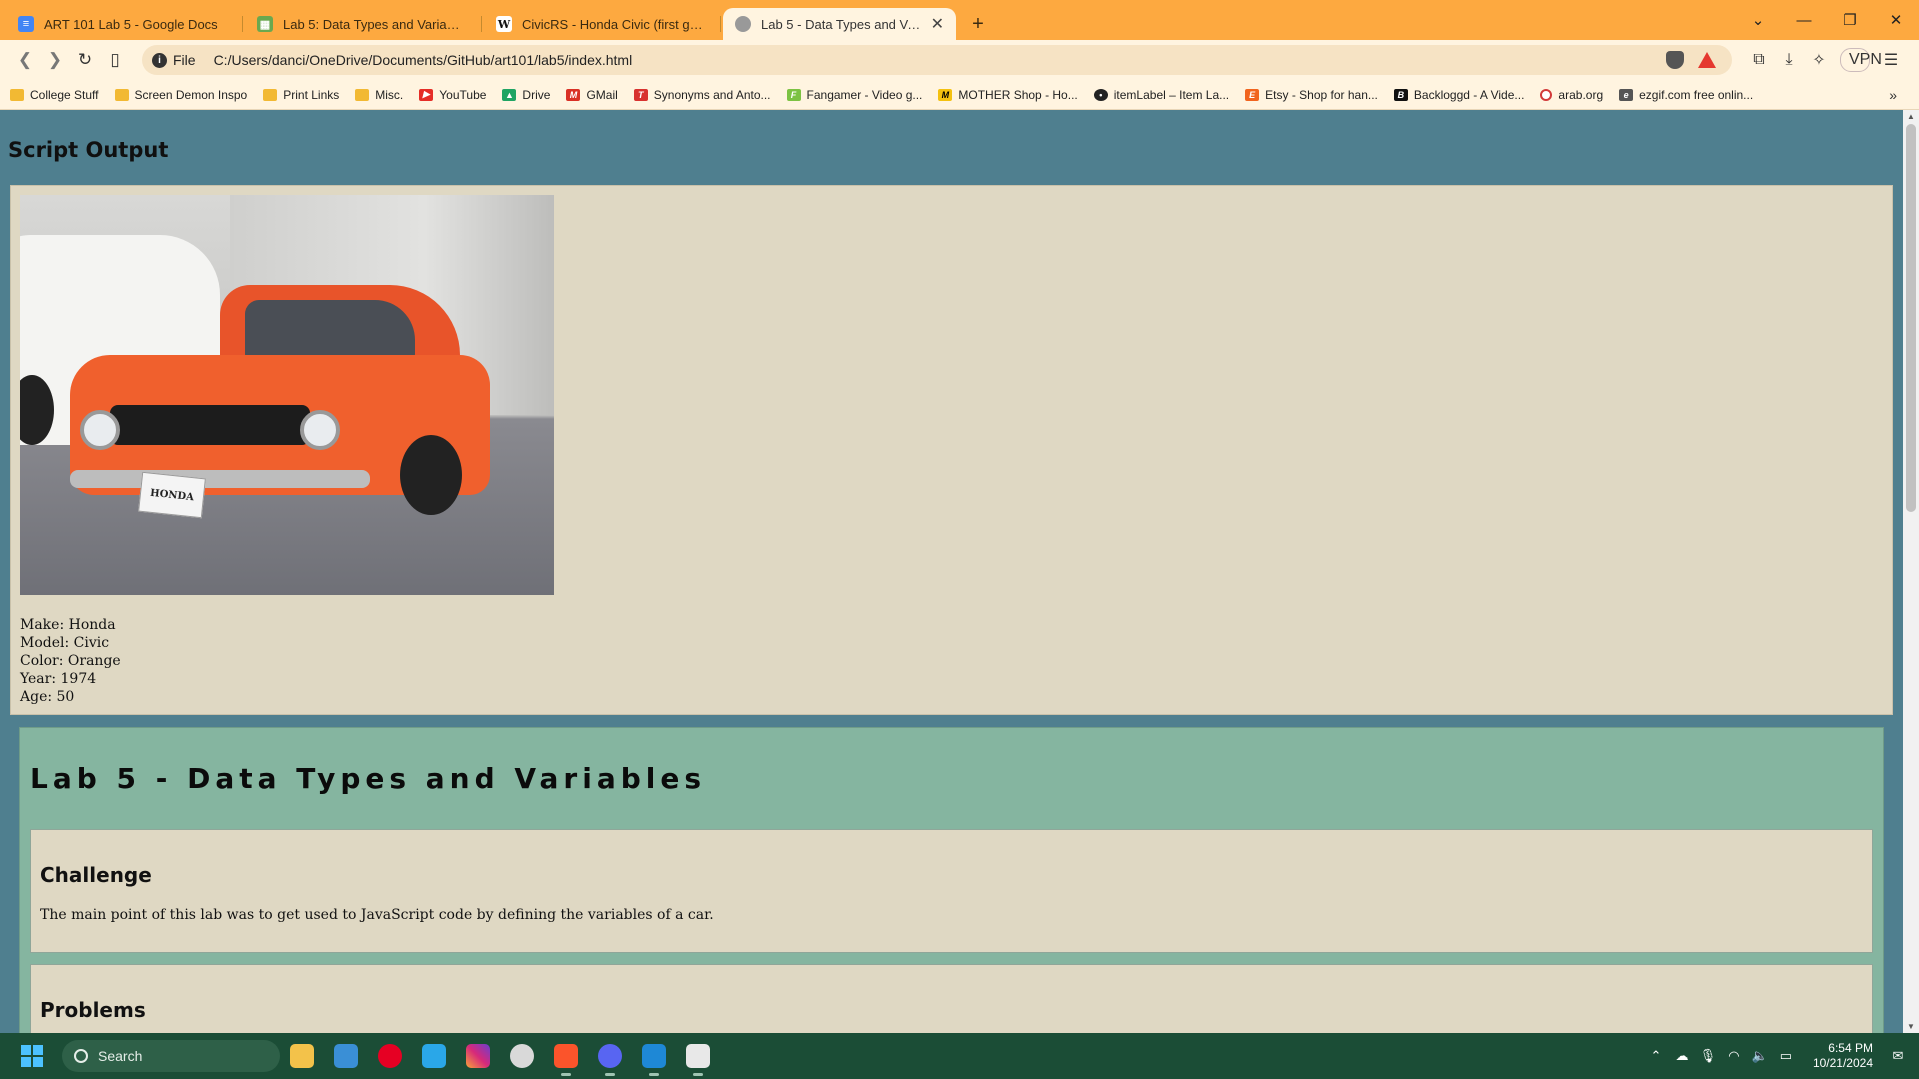 This screenshot has height=1079, width=1919. What do you see at coordinates (509, 94) in the screenshot?
I see `drive-icon: ▲` at bounding box center [509, 94].